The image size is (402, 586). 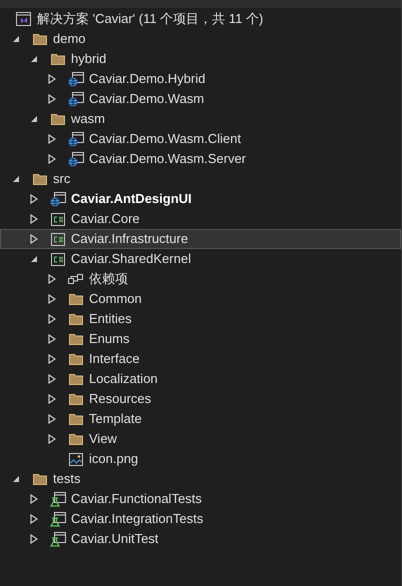 What do you see at coordinates (113, 459) in the screenshot?
I see `item-label: icon.png` at bounding box center [113, 459].